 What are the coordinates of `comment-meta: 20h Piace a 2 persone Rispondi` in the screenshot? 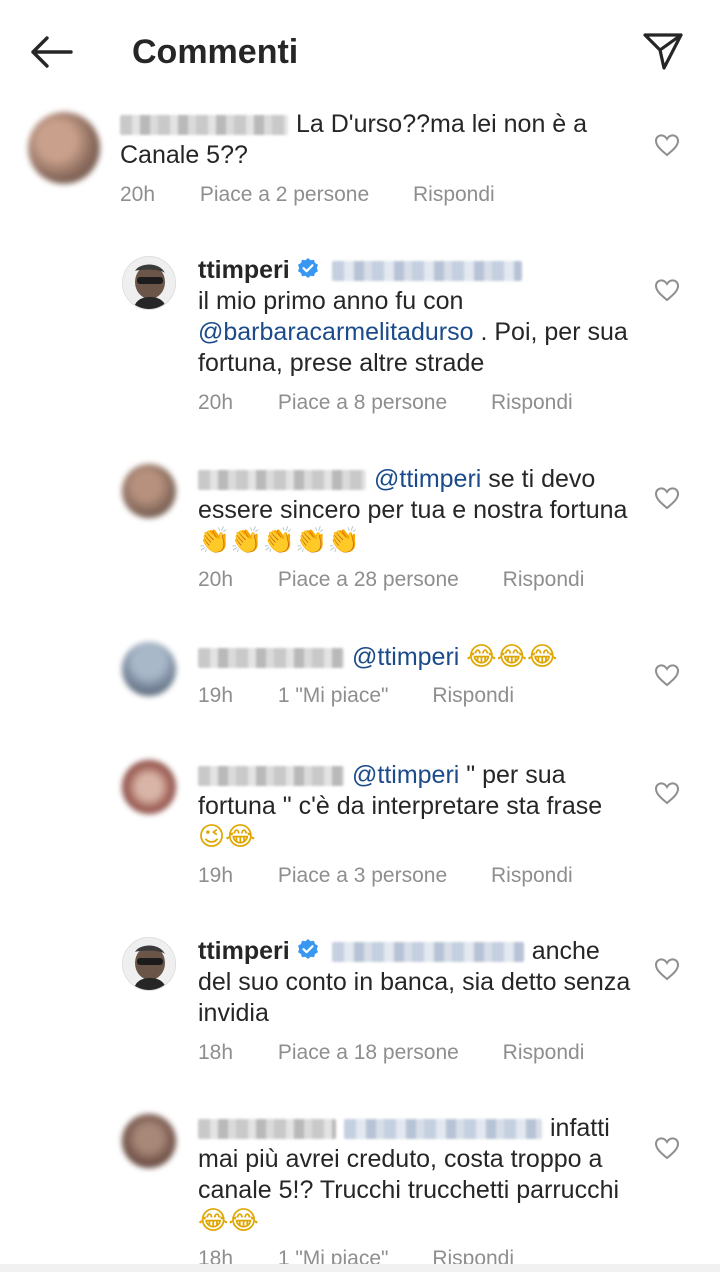 It's located at (307, 195).